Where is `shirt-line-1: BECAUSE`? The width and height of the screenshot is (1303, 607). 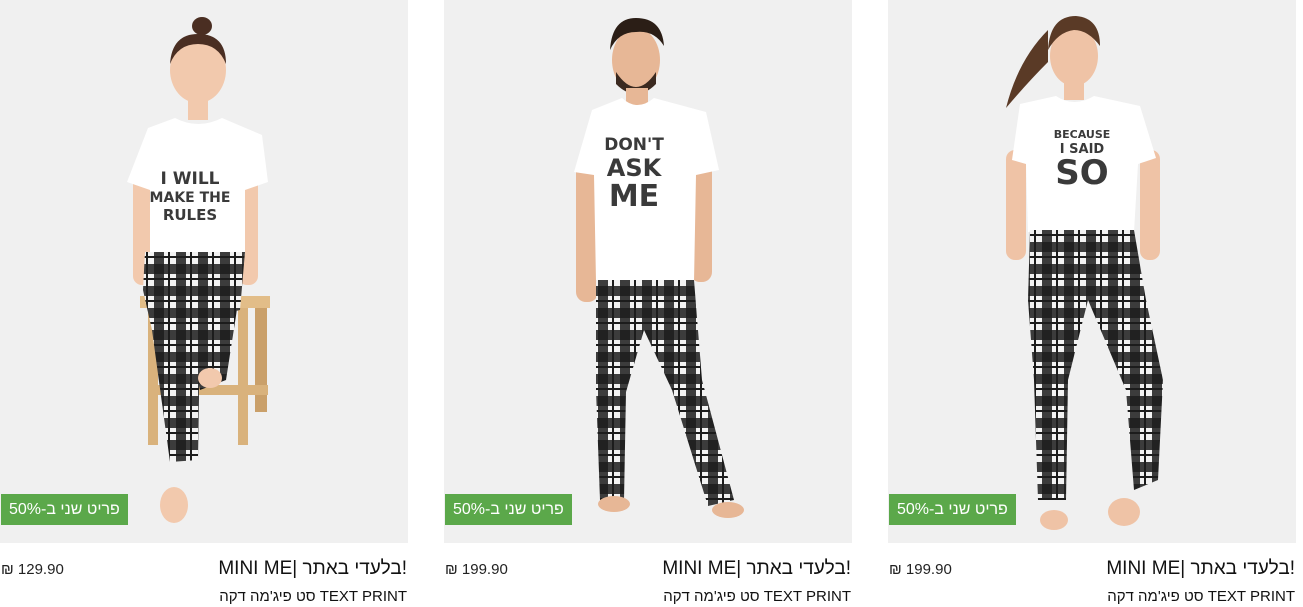 shirt-line-1: BECAUSE is located at coordinates (1082, 134).